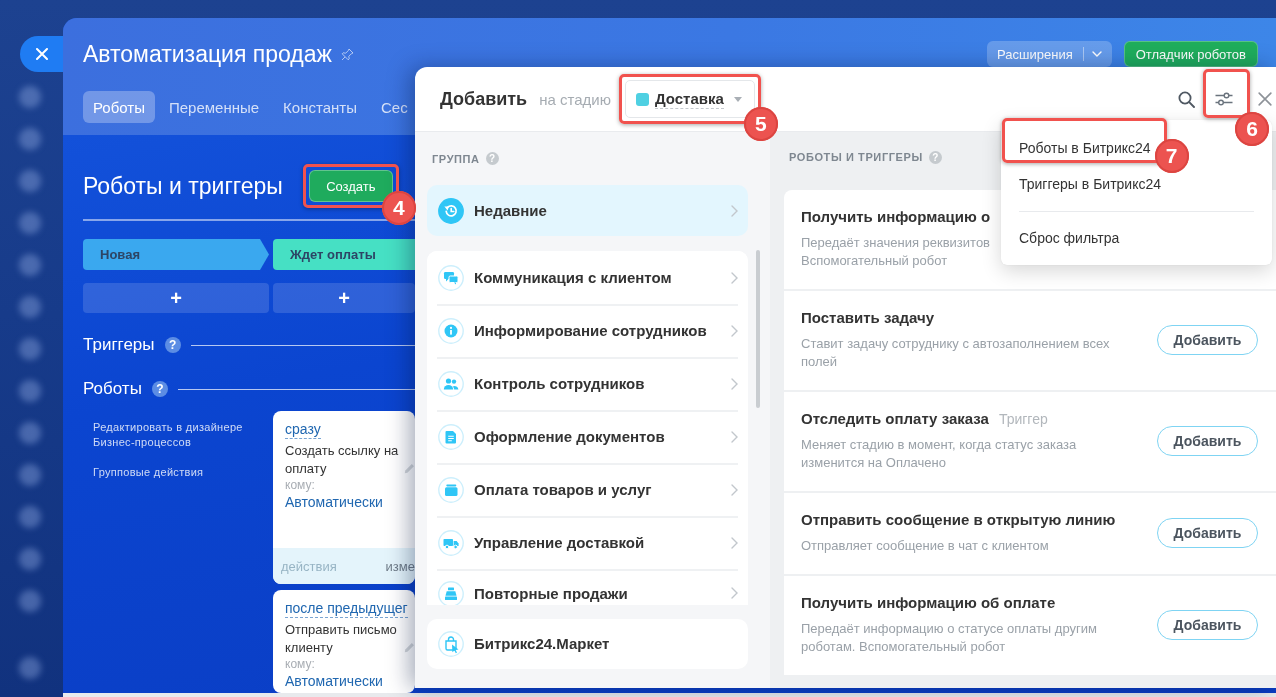 This screenshot has width=1276, height=697. What do you see at coordinates (587, 644) in the screenshot?
I see `group-item: Битрикс24.Маркет` at bounding box center [587, 644].